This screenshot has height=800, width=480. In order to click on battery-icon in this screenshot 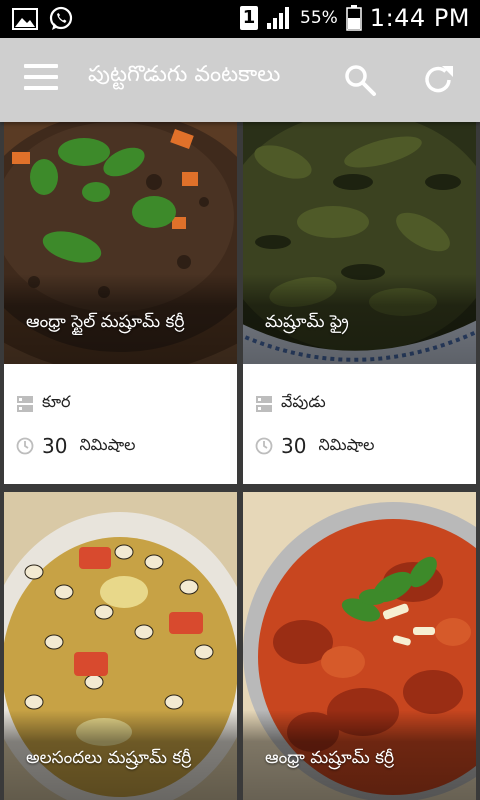, I will do `click(354, 18)`.